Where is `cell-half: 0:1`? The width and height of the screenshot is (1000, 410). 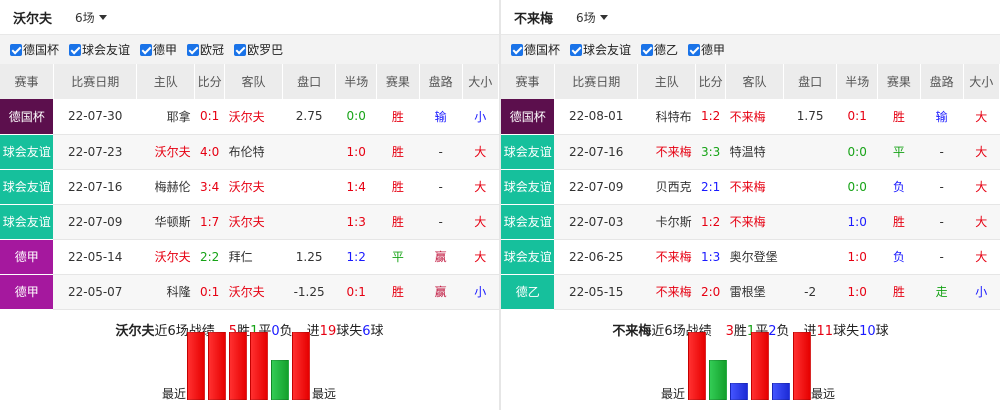 cell-half: 0:1 is located at coordinates (857, 117).